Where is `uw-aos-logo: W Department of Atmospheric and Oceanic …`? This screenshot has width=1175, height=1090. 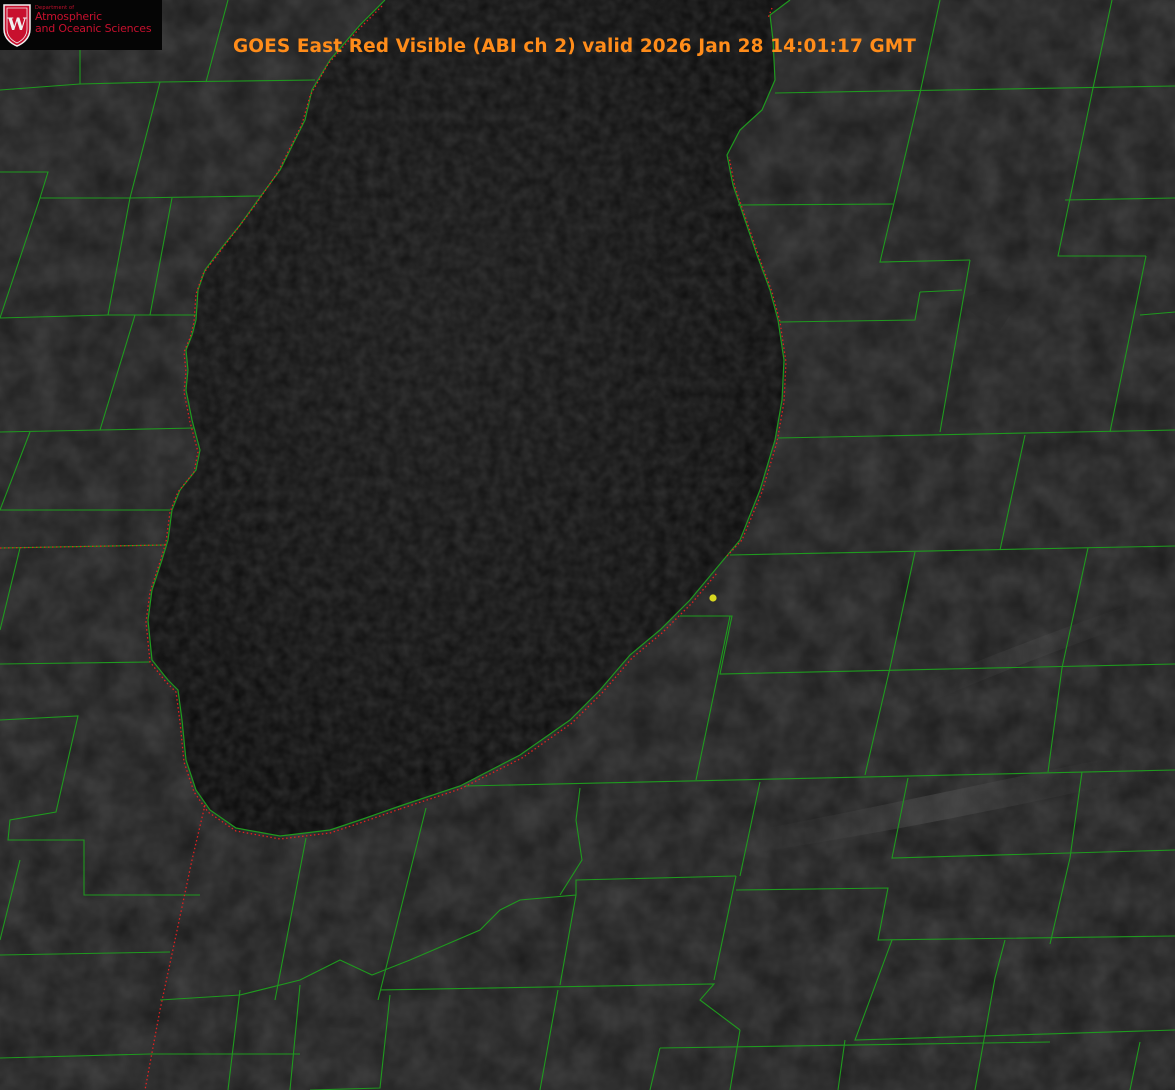
uw-aos-logo: W Department of Atmospheric and Oceanic … is located at coordinates (81, 25).